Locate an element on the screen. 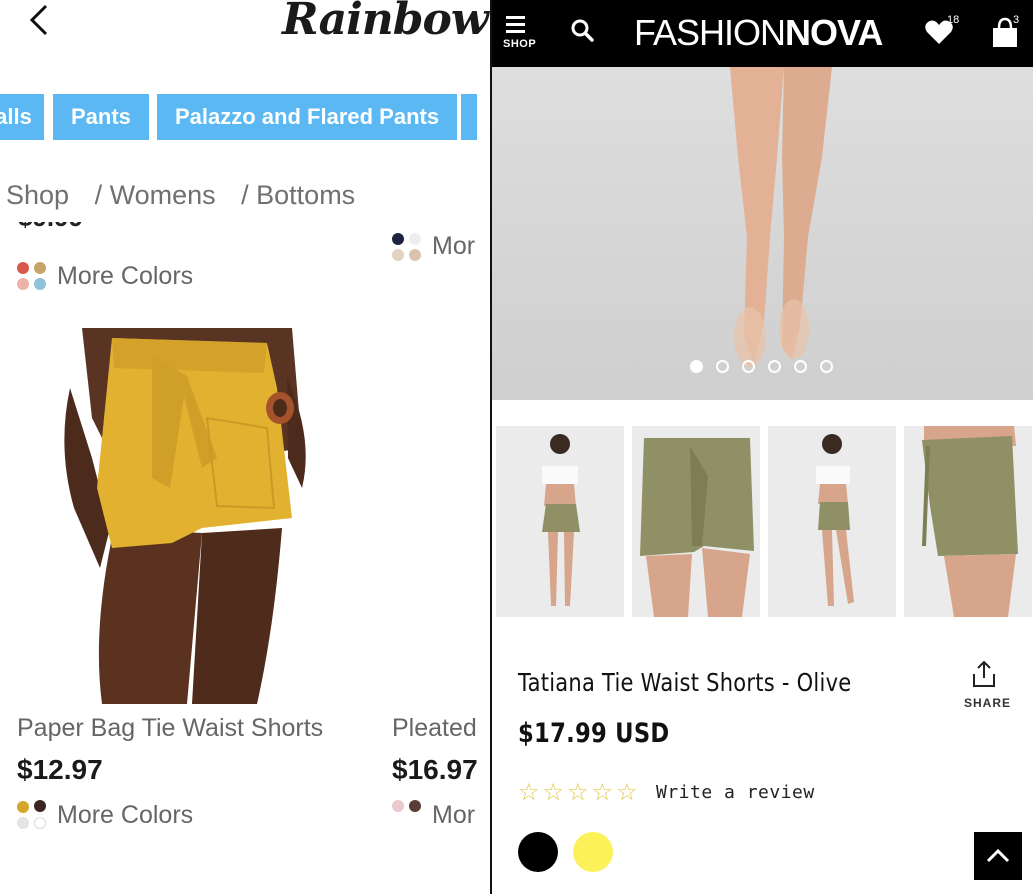 This screenshot has width=1033, height=894. model-shorts-illustration is located at coordinates (185, 516).